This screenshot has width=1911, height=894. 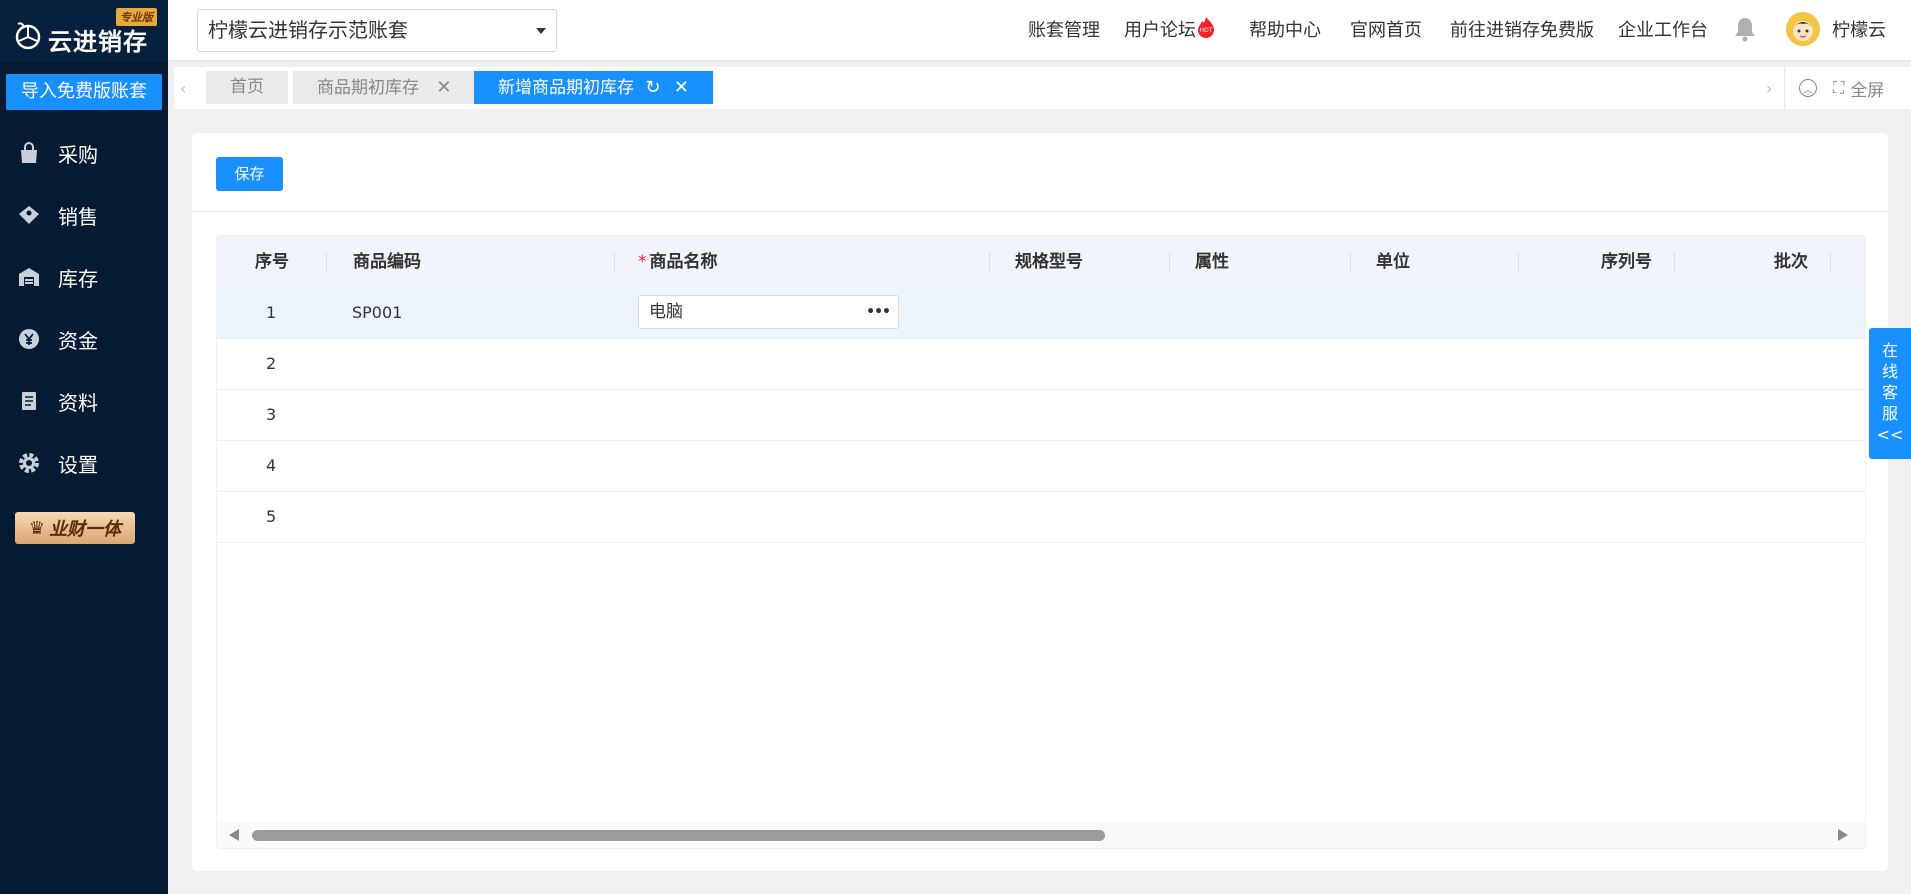 I want to click on tab-label: 新增商品期初库存, so click(x=566, y=88).